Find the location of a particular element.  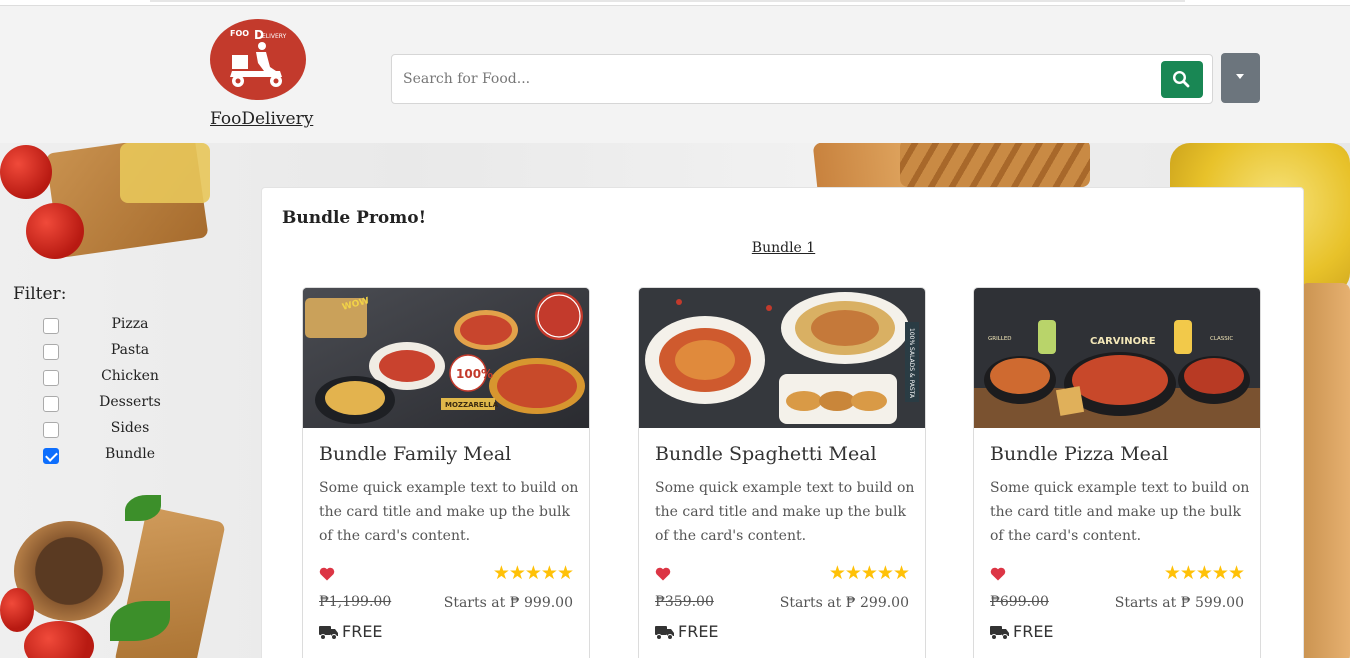

filter-item-bundle: Bundle is located at coordinates (123, 456).